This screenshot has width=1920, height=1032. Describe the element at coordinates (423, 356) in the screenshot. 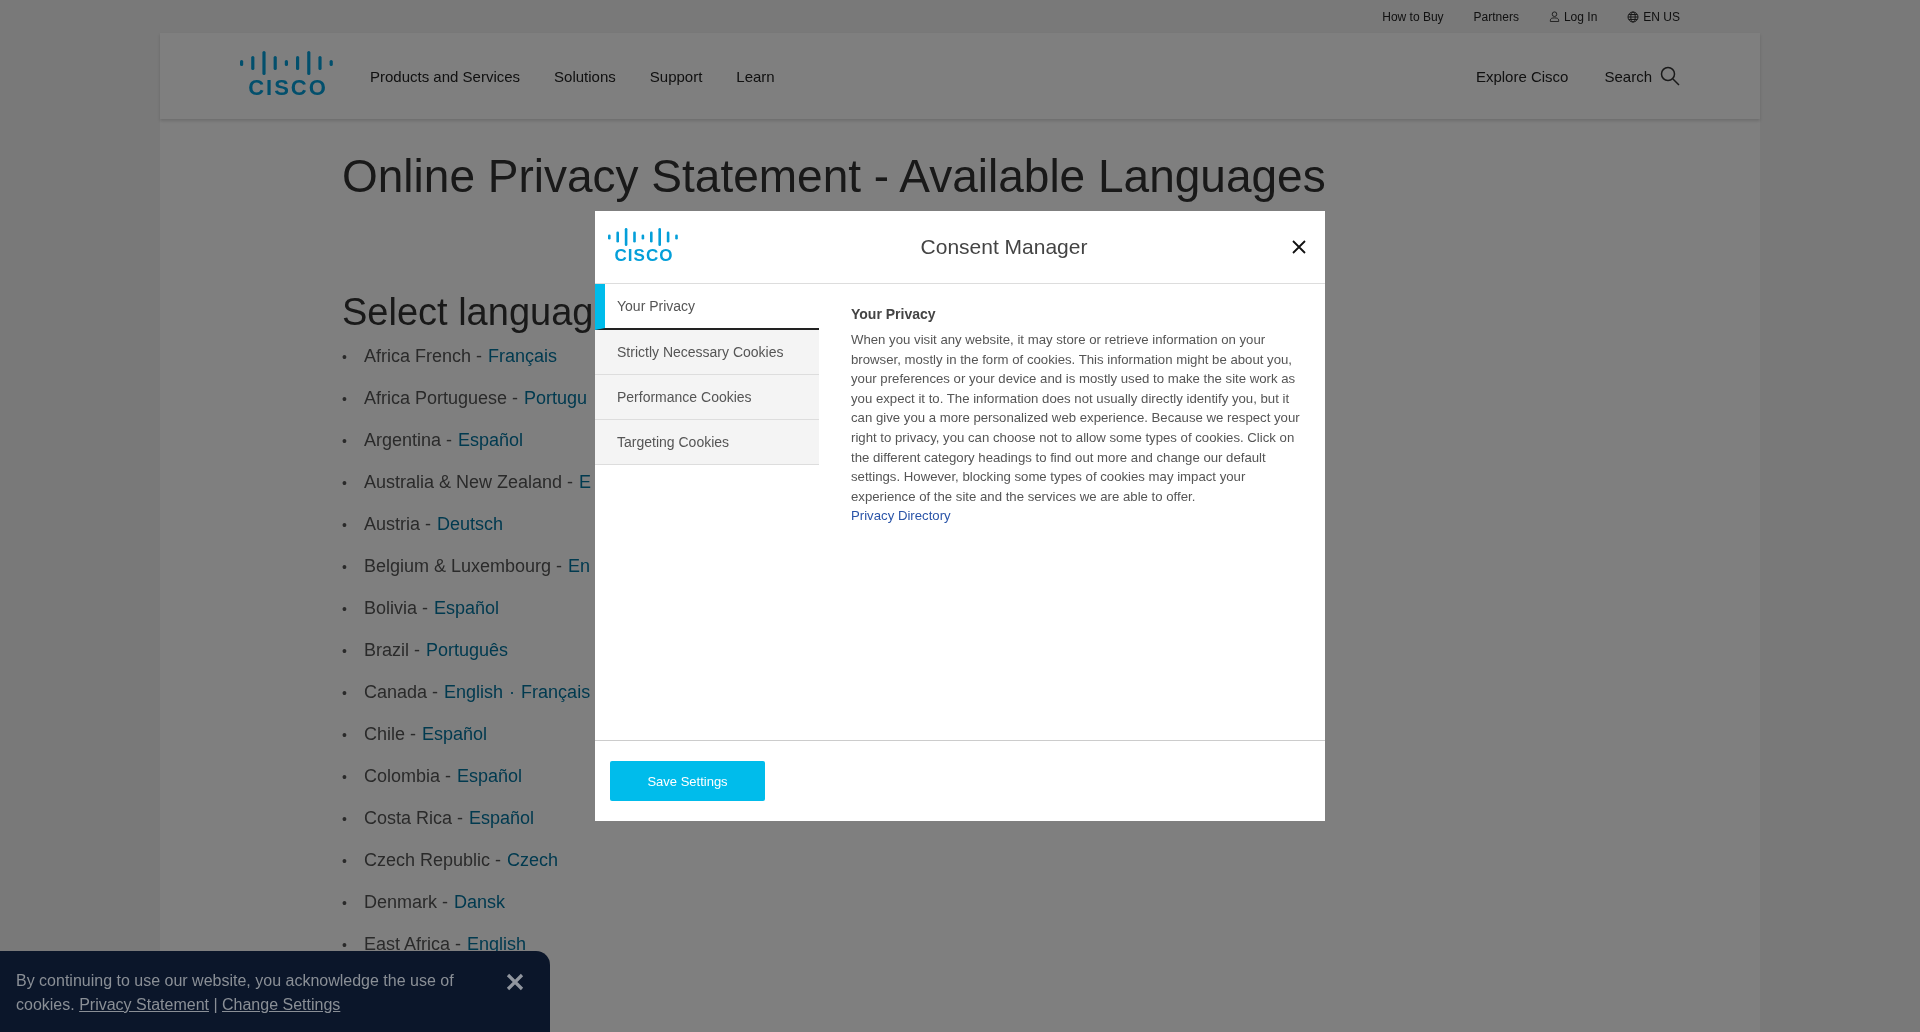

I see `country-label: Africa French -` at that location.